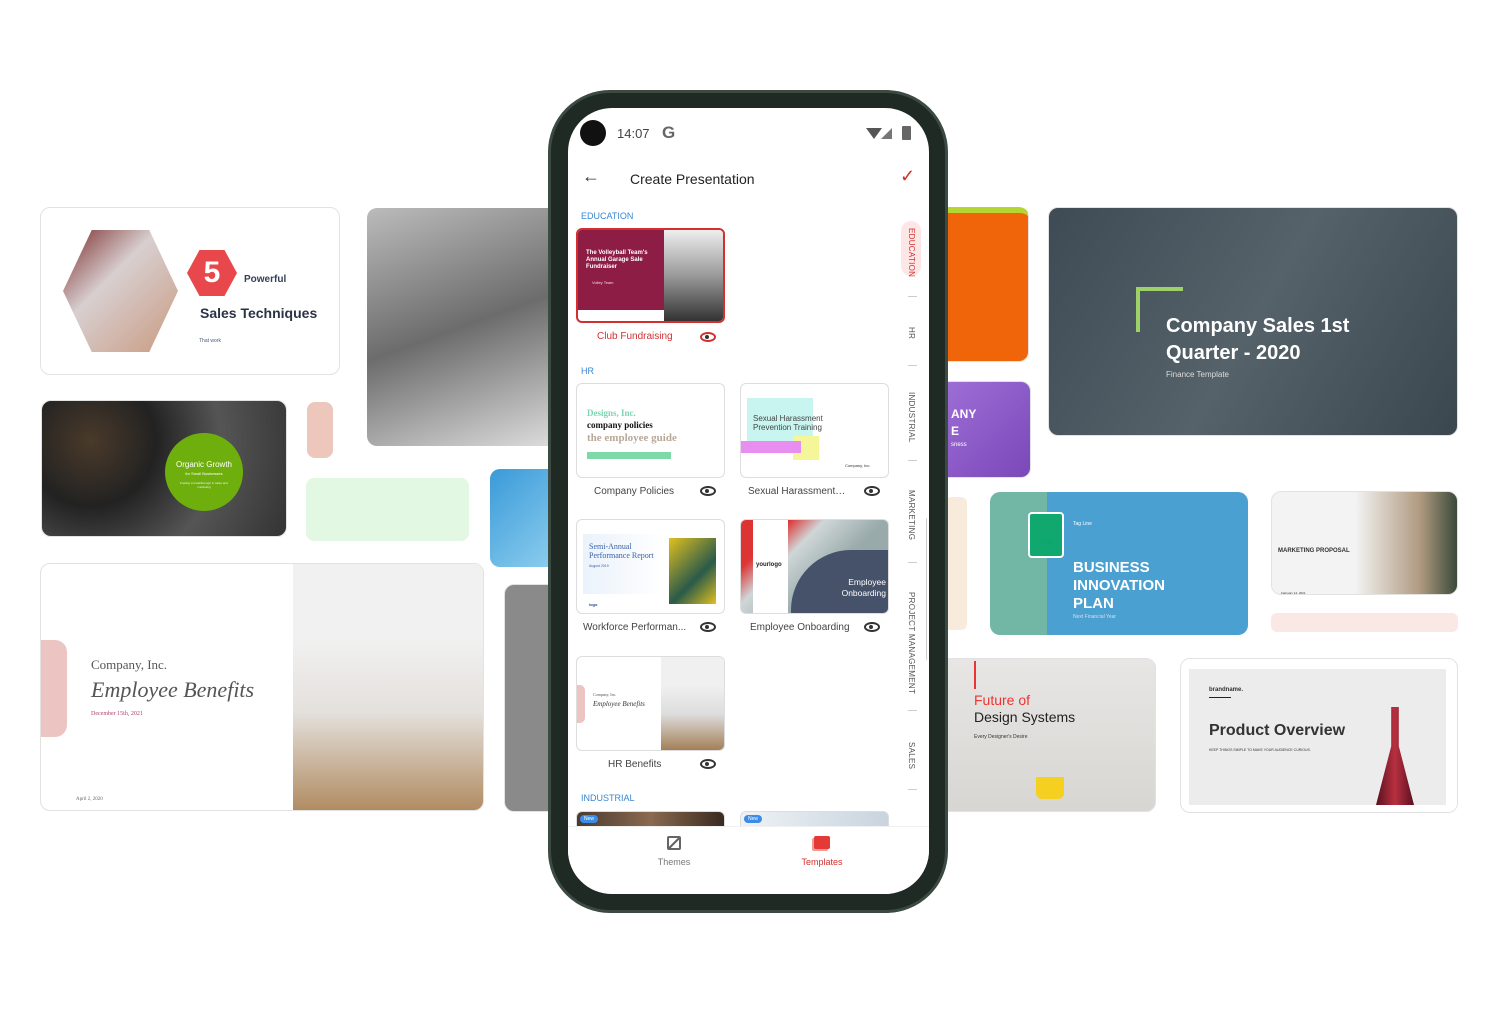 This screenshot has height=1020, width=1500. I want to click on title: MARKETING PROPOSAL, so click(1314, 551).